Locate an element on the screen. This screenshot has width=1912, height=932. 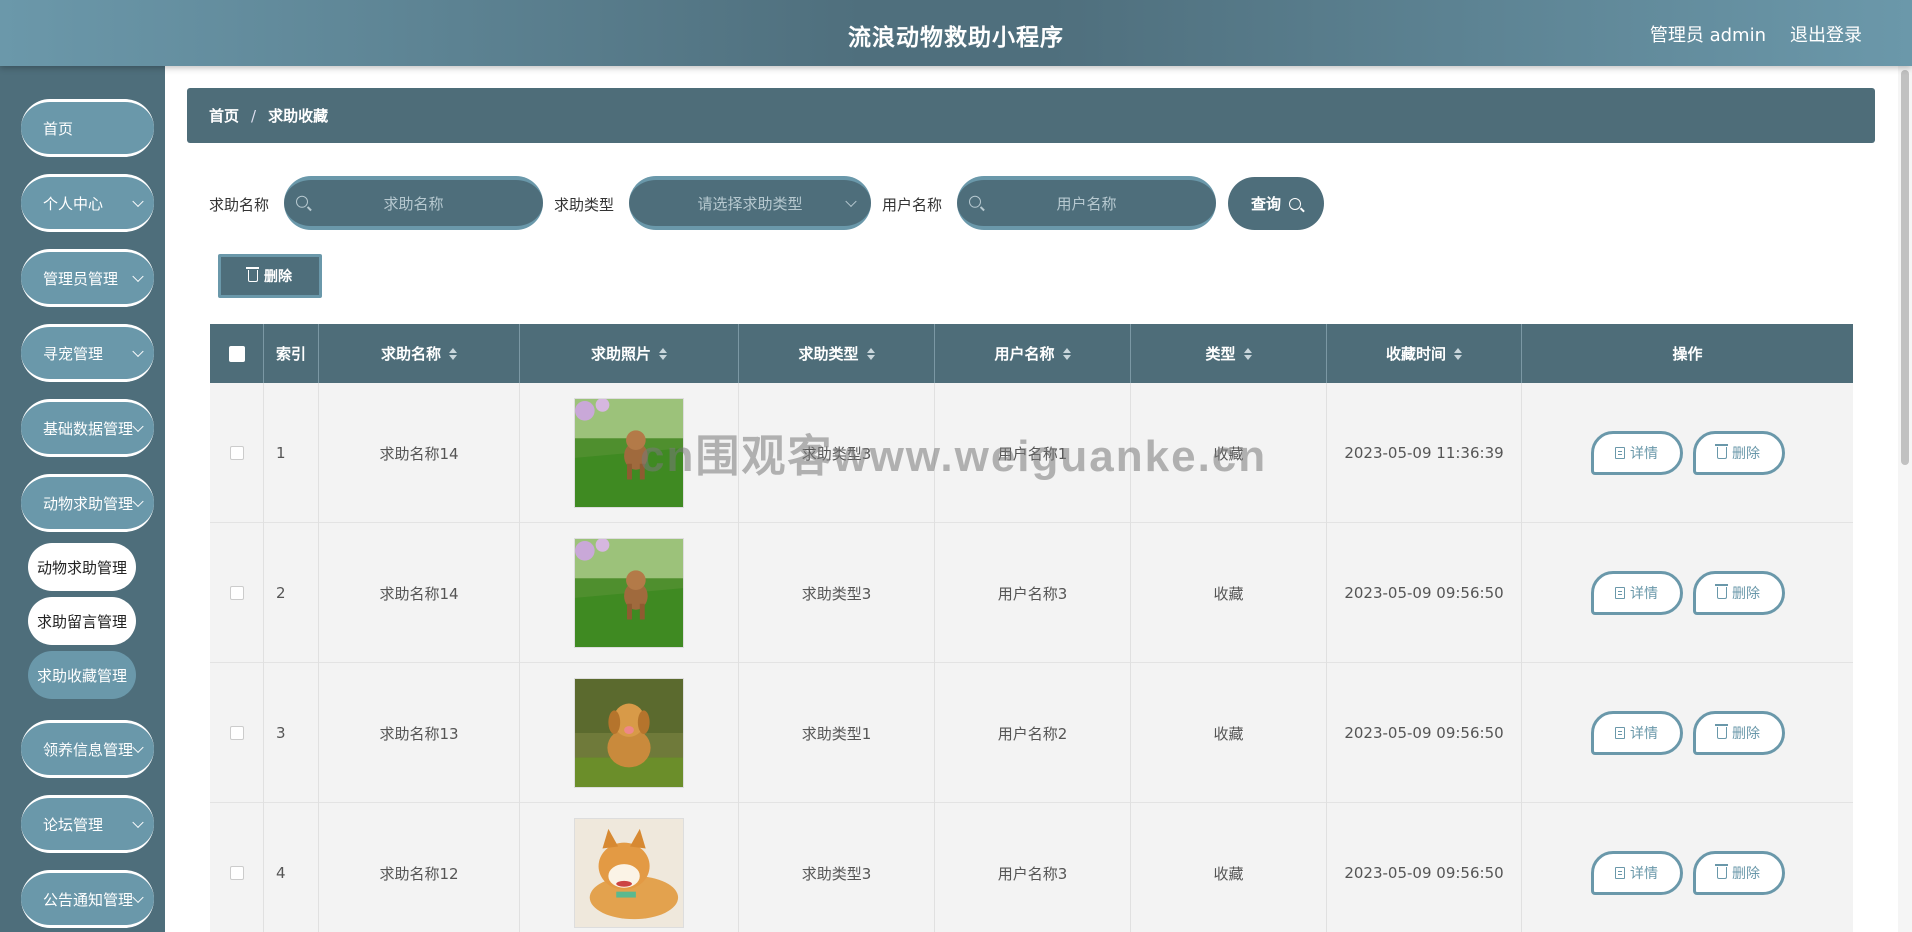
logout-link: 退出登录 is located at coordinates (1826, 34).